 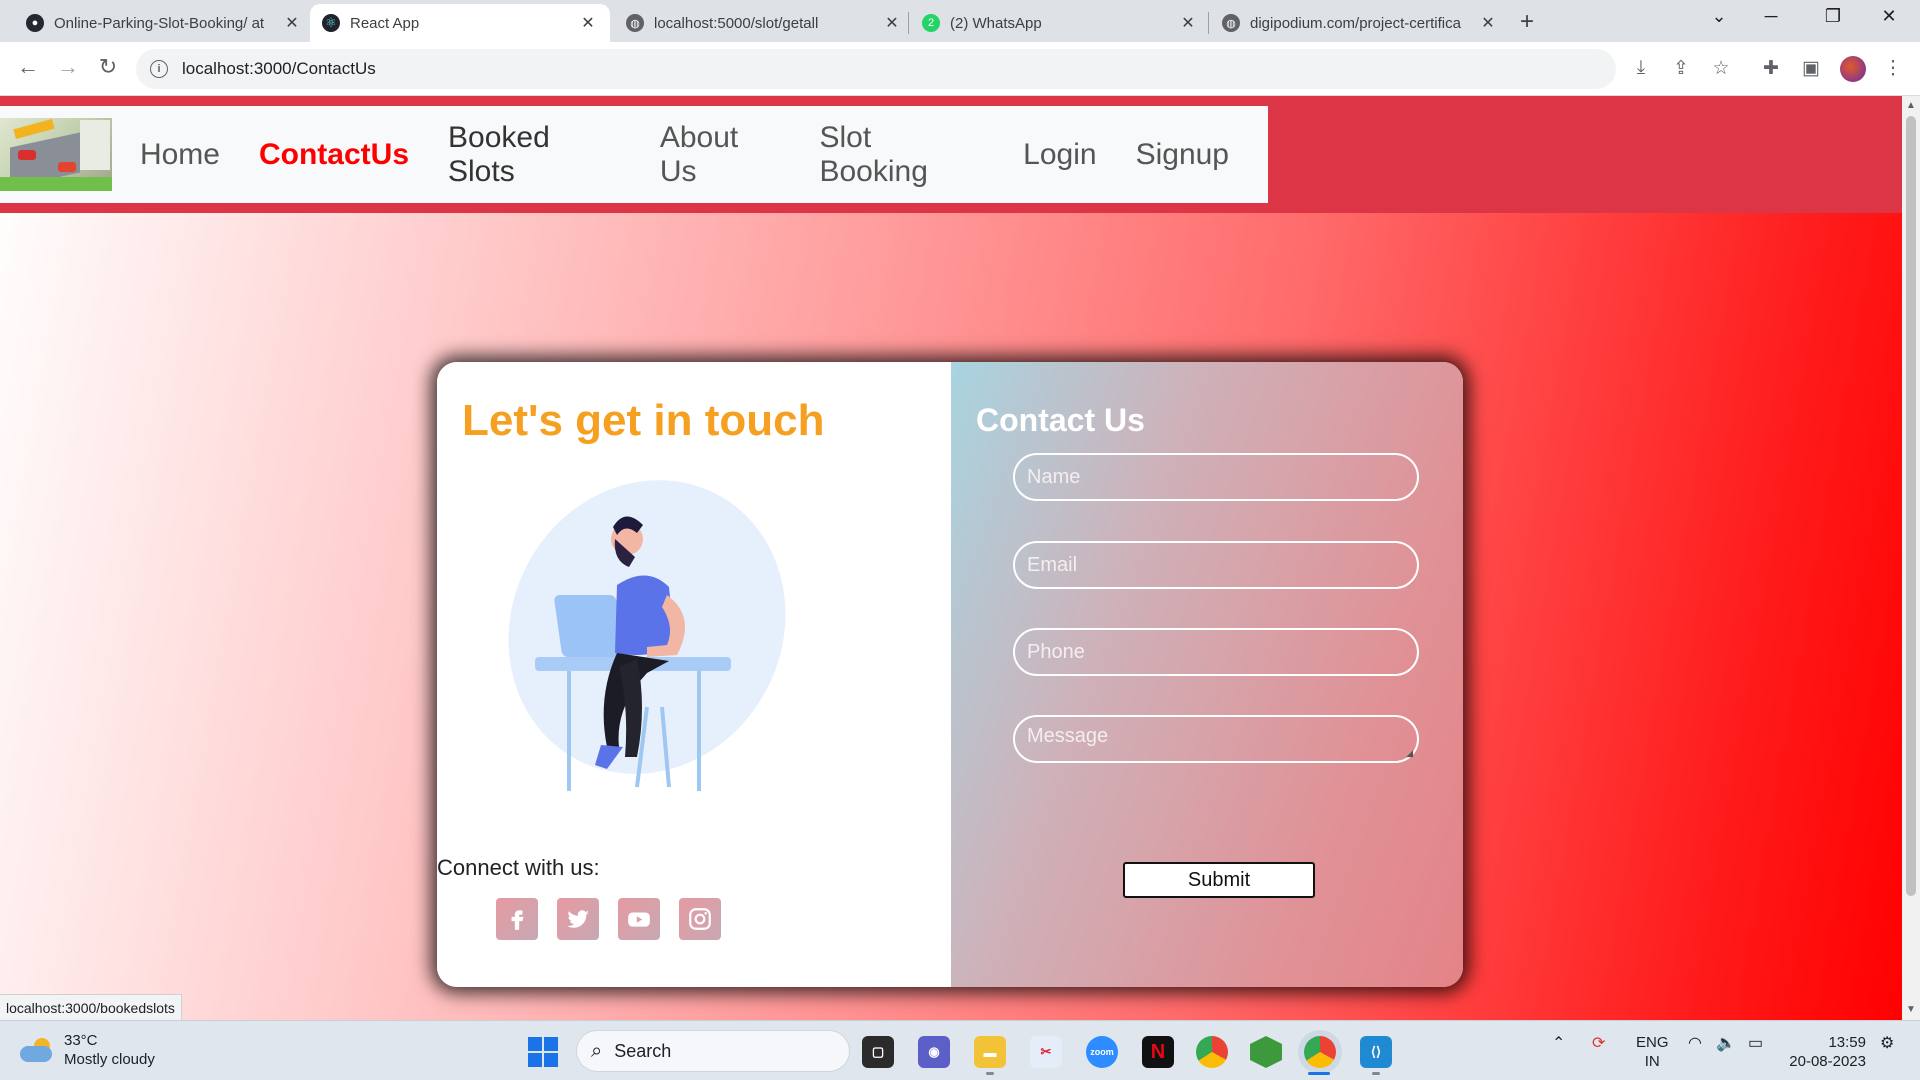 I want to click on nav-link-about-us: About Us, so click(x=720, y=155).